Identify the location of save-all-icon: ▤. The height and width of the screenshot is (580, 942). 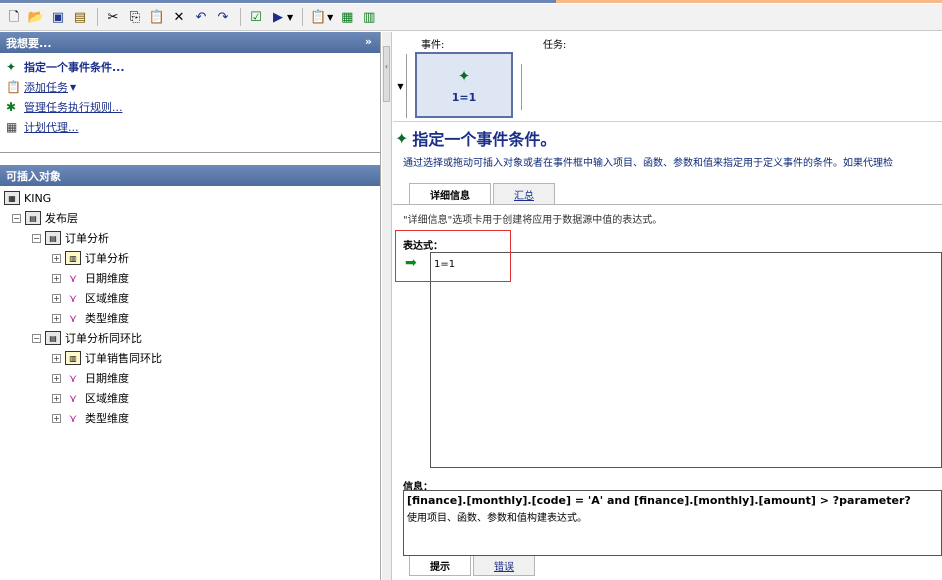
(80, 17).